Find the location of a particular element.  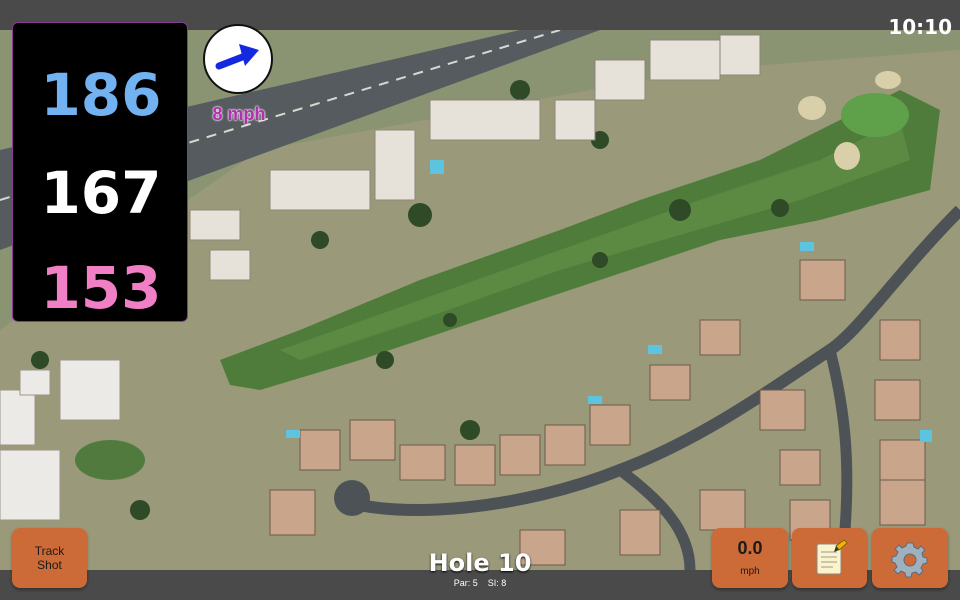

speed-unit: mph is located at coordinates (750, 571).